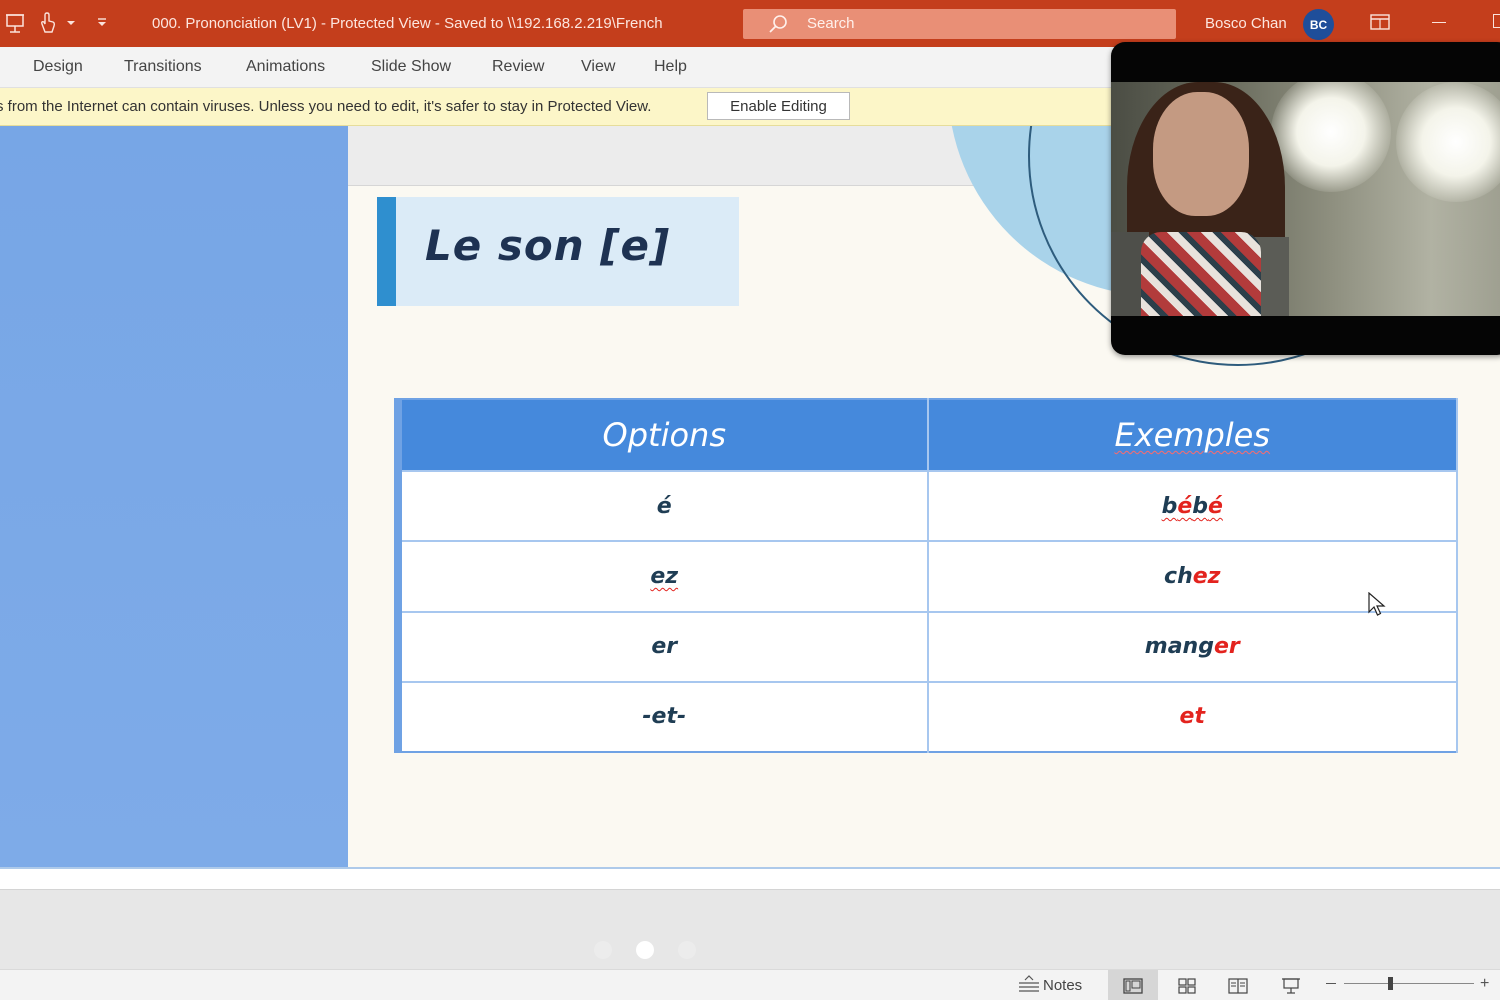 The height and width of the screenshot is (1000, 1500). What do you see at coordinates (285, 67) in the screenshot?
I see `tab-animations: Animations` at bounding box center [285, 67].